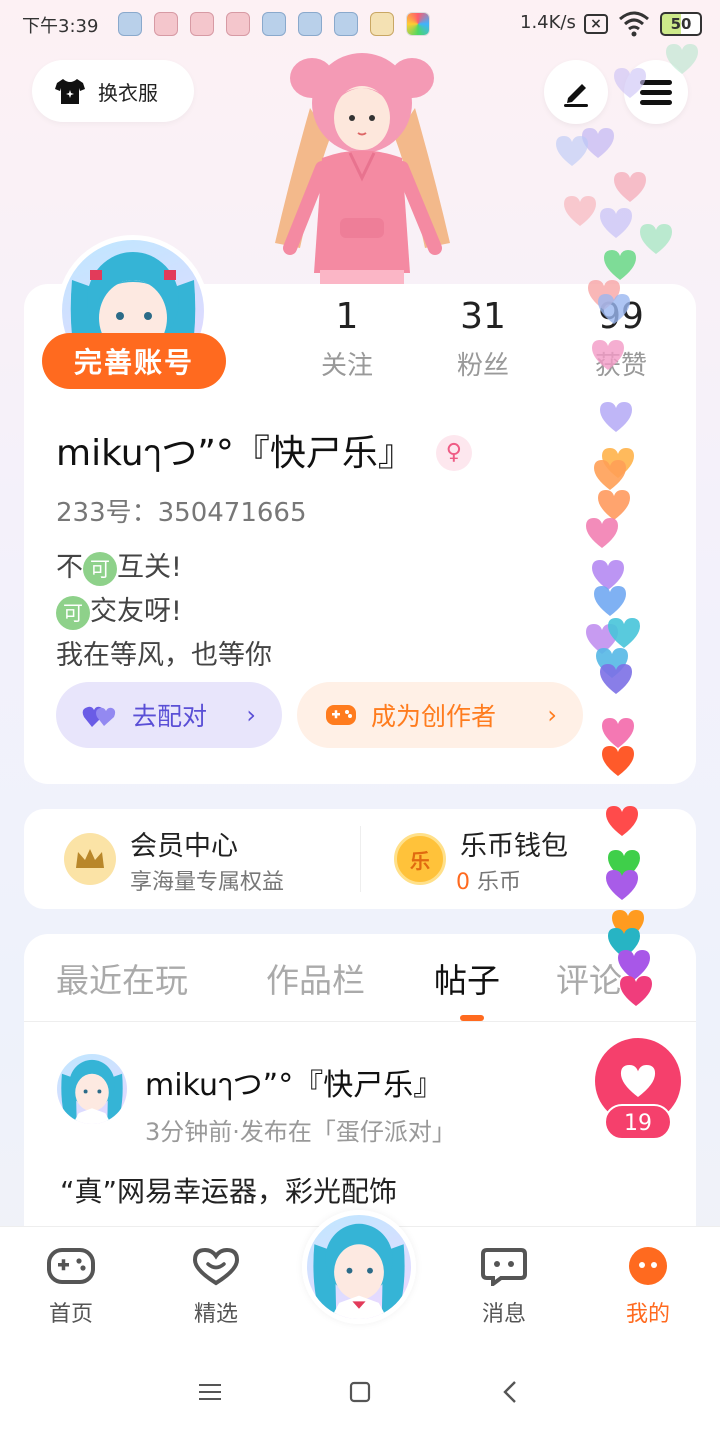  Describe the element at coordinates (60, 26) in the screenshot. I see `status-time: 下午3:39` at that location.